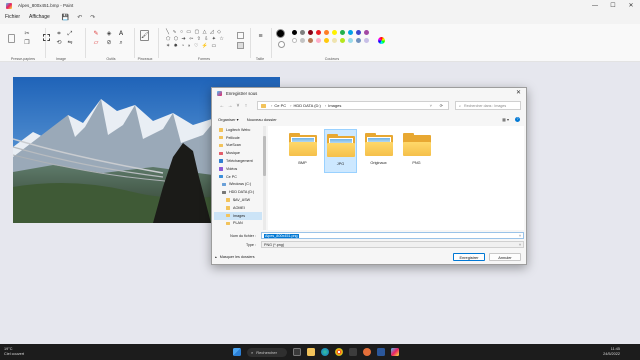 The height and width of the screenshot is (360, 640). What do you see at coordinates (109, 43) in the screenshot?
I see `color-picker-icon: ⊘` at bounding box center [109, 43].